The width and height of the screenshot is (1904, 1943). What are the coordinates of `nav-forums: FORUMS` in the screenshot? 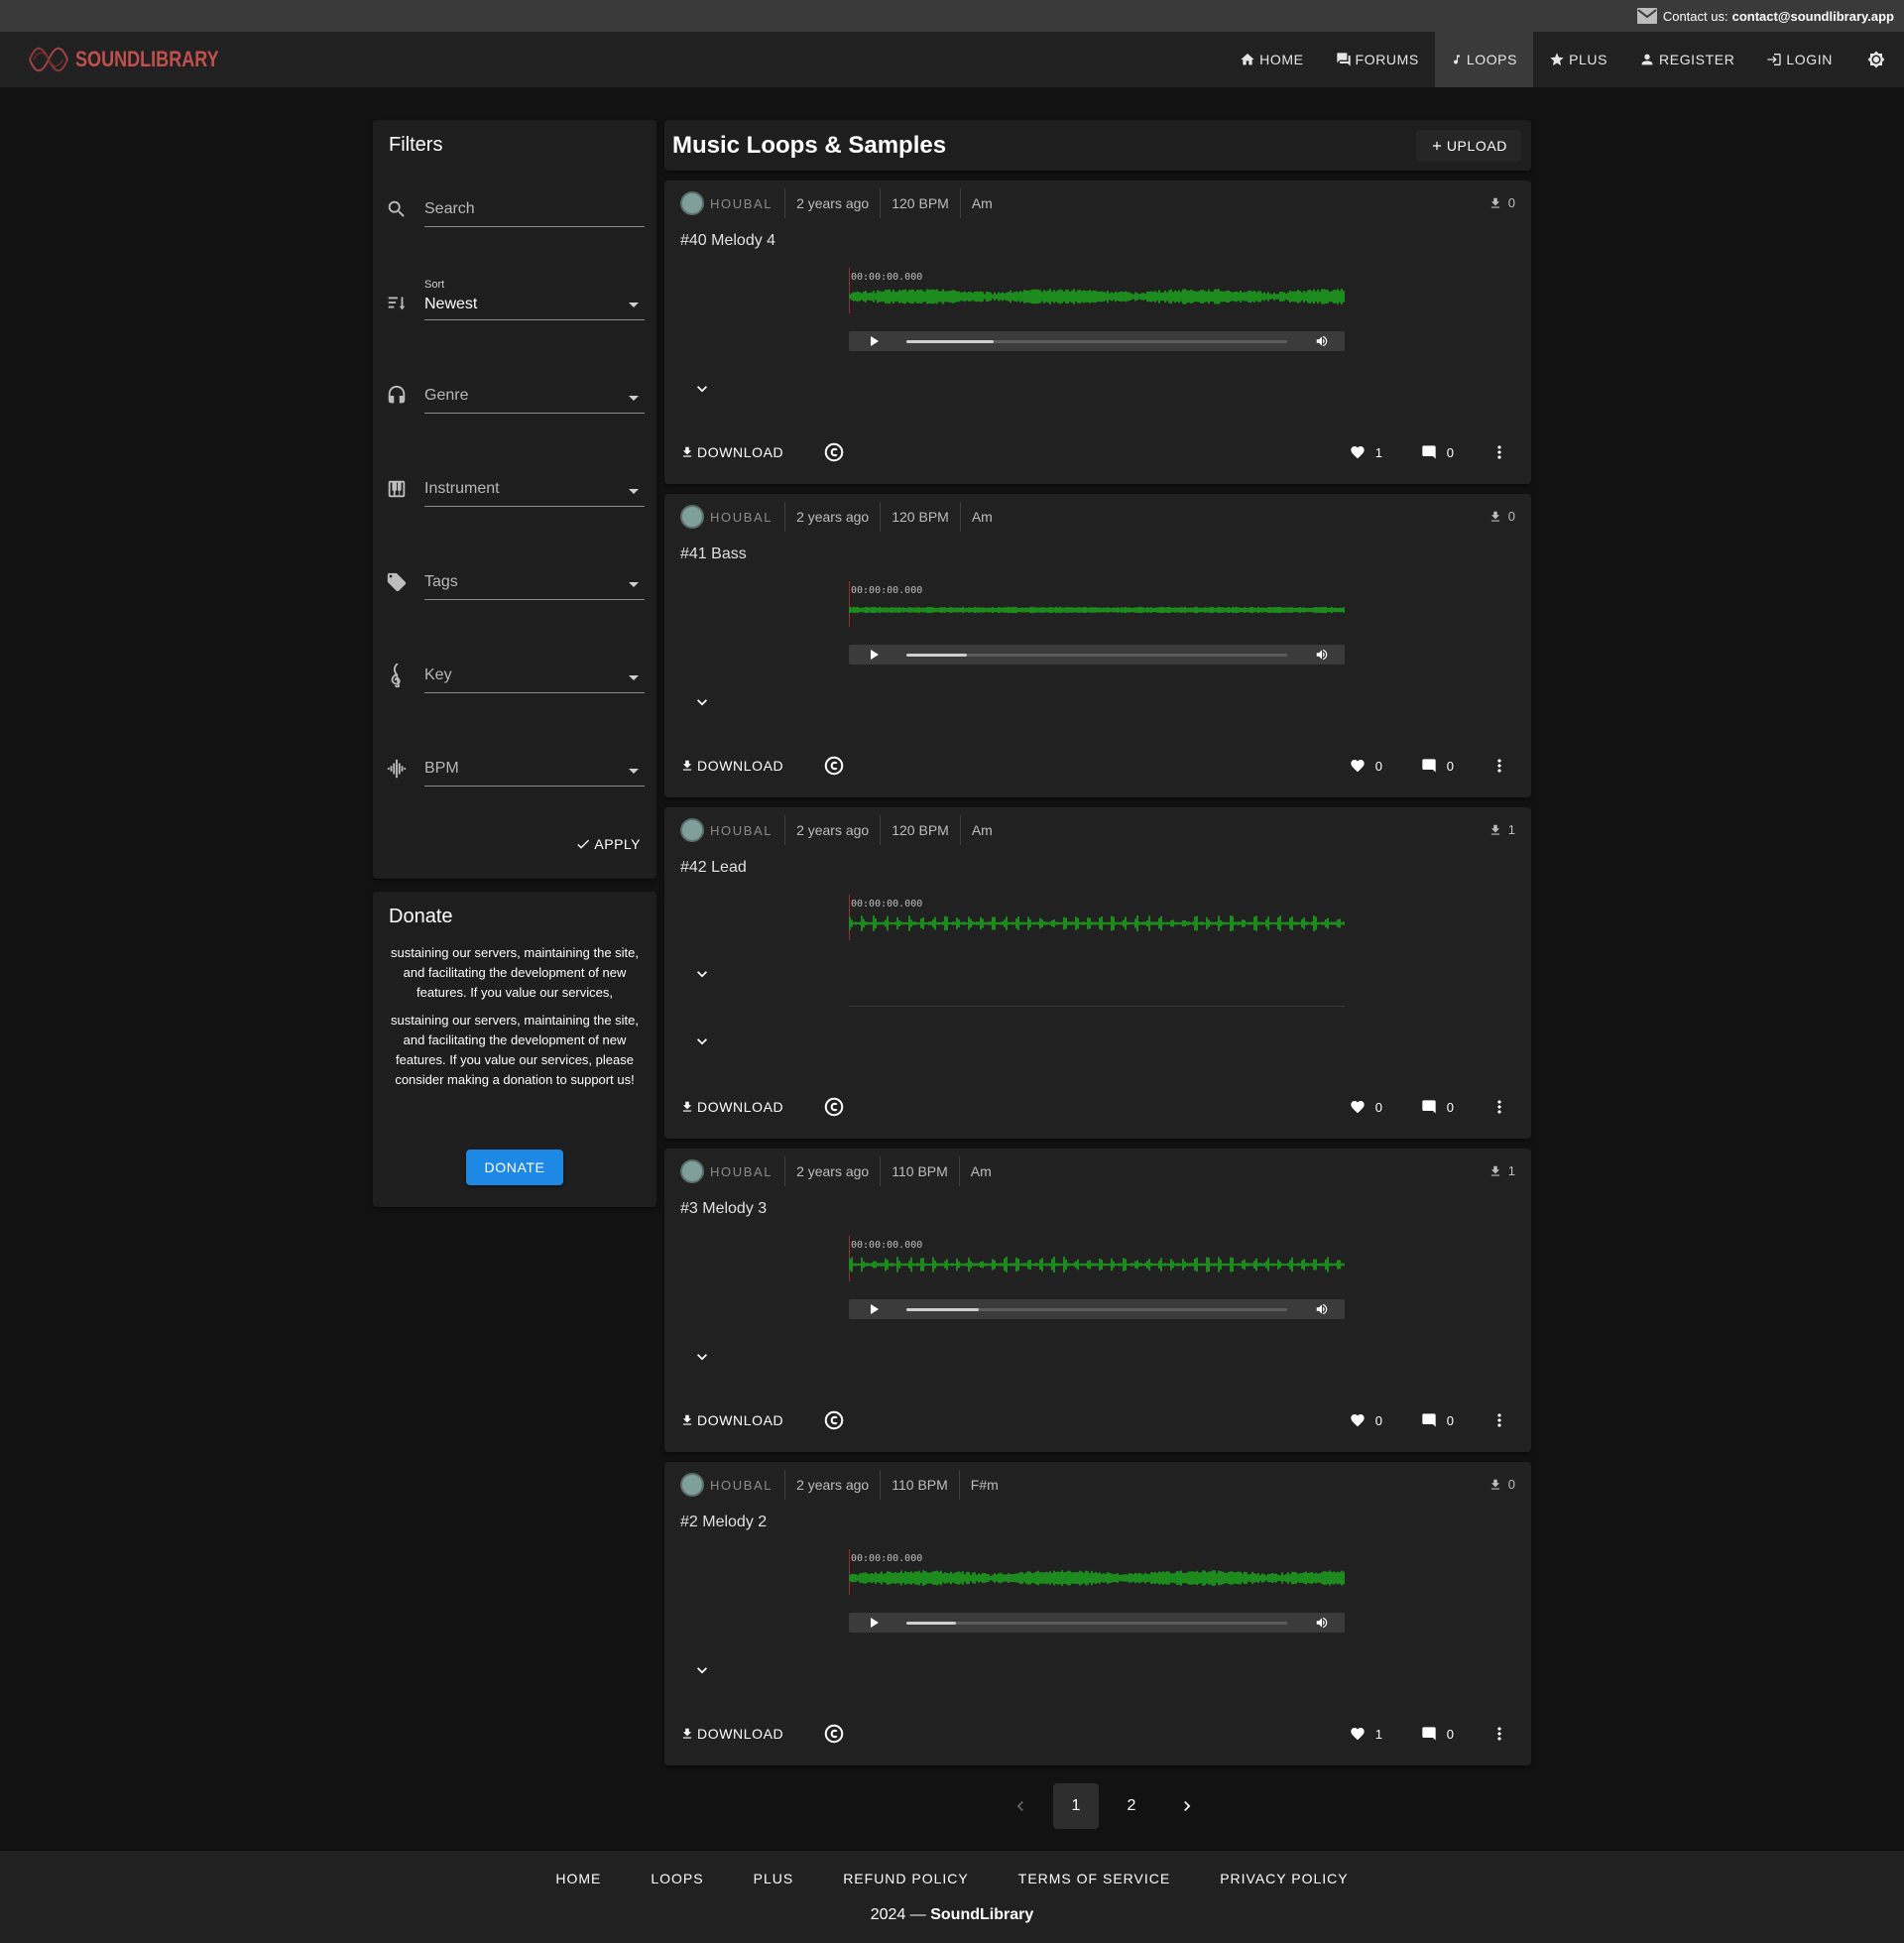 It's located at (1377, 60).